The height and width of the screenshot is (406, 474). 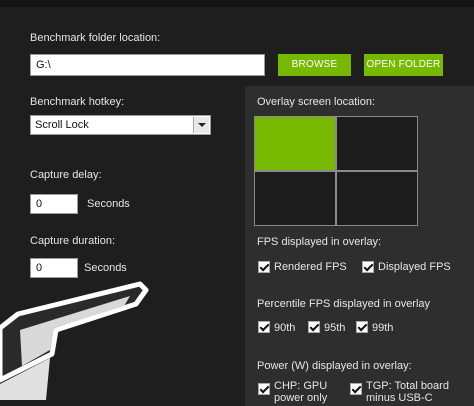 I want to click on tgp-label-line2: minus USB-C, so click(x=399, y=398).